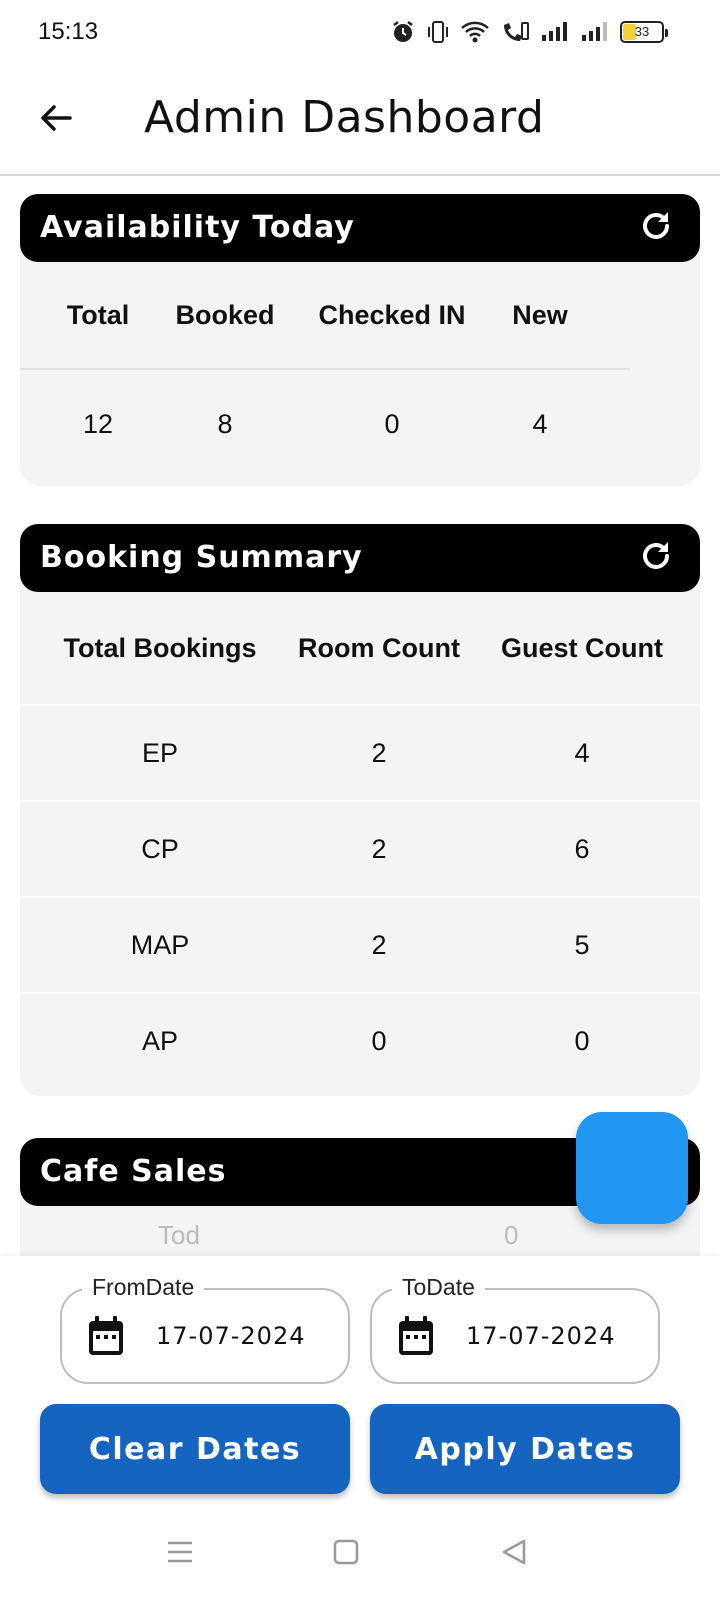 Image resolution: width=720 pixels, height=1600 pixels. What do you see at coordinates (98, 423) in the screenshot?
I see `total-value: 12` at bounding box center [98, 423].